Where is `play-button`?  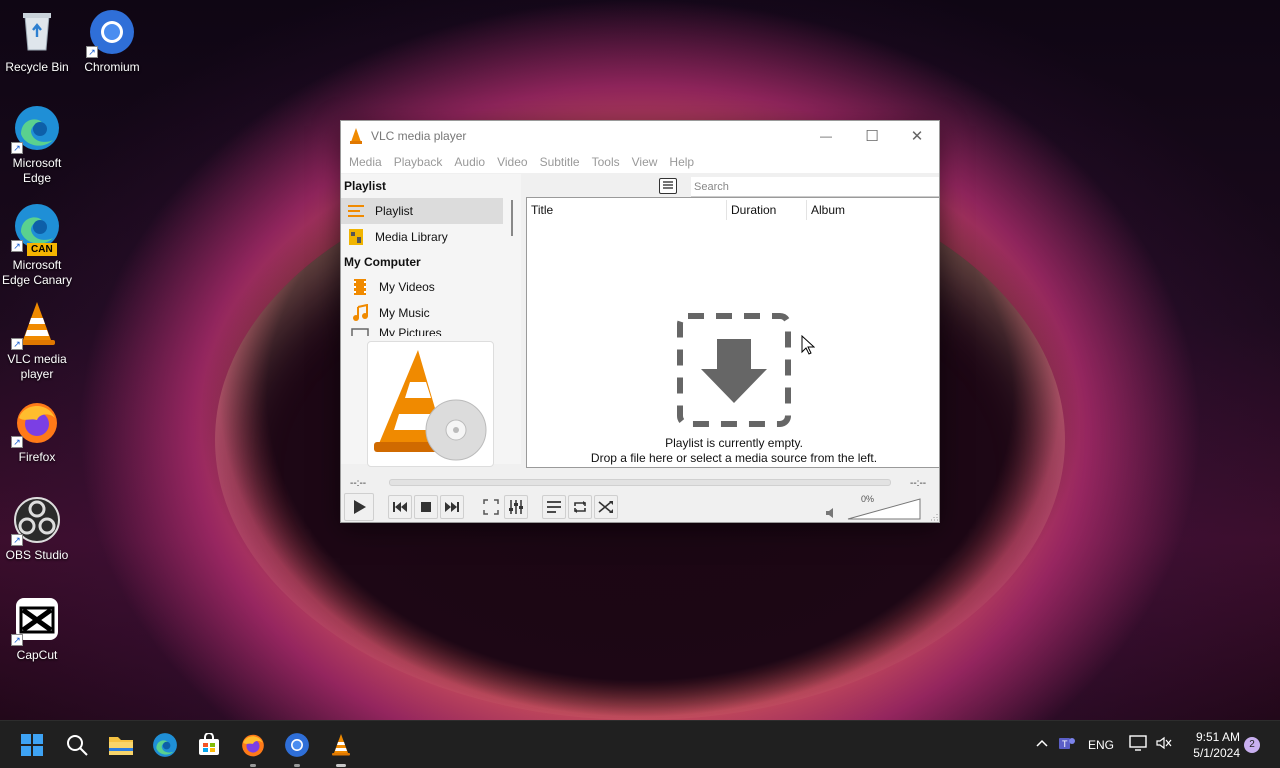
play-button is located at coordinates (359, 507).